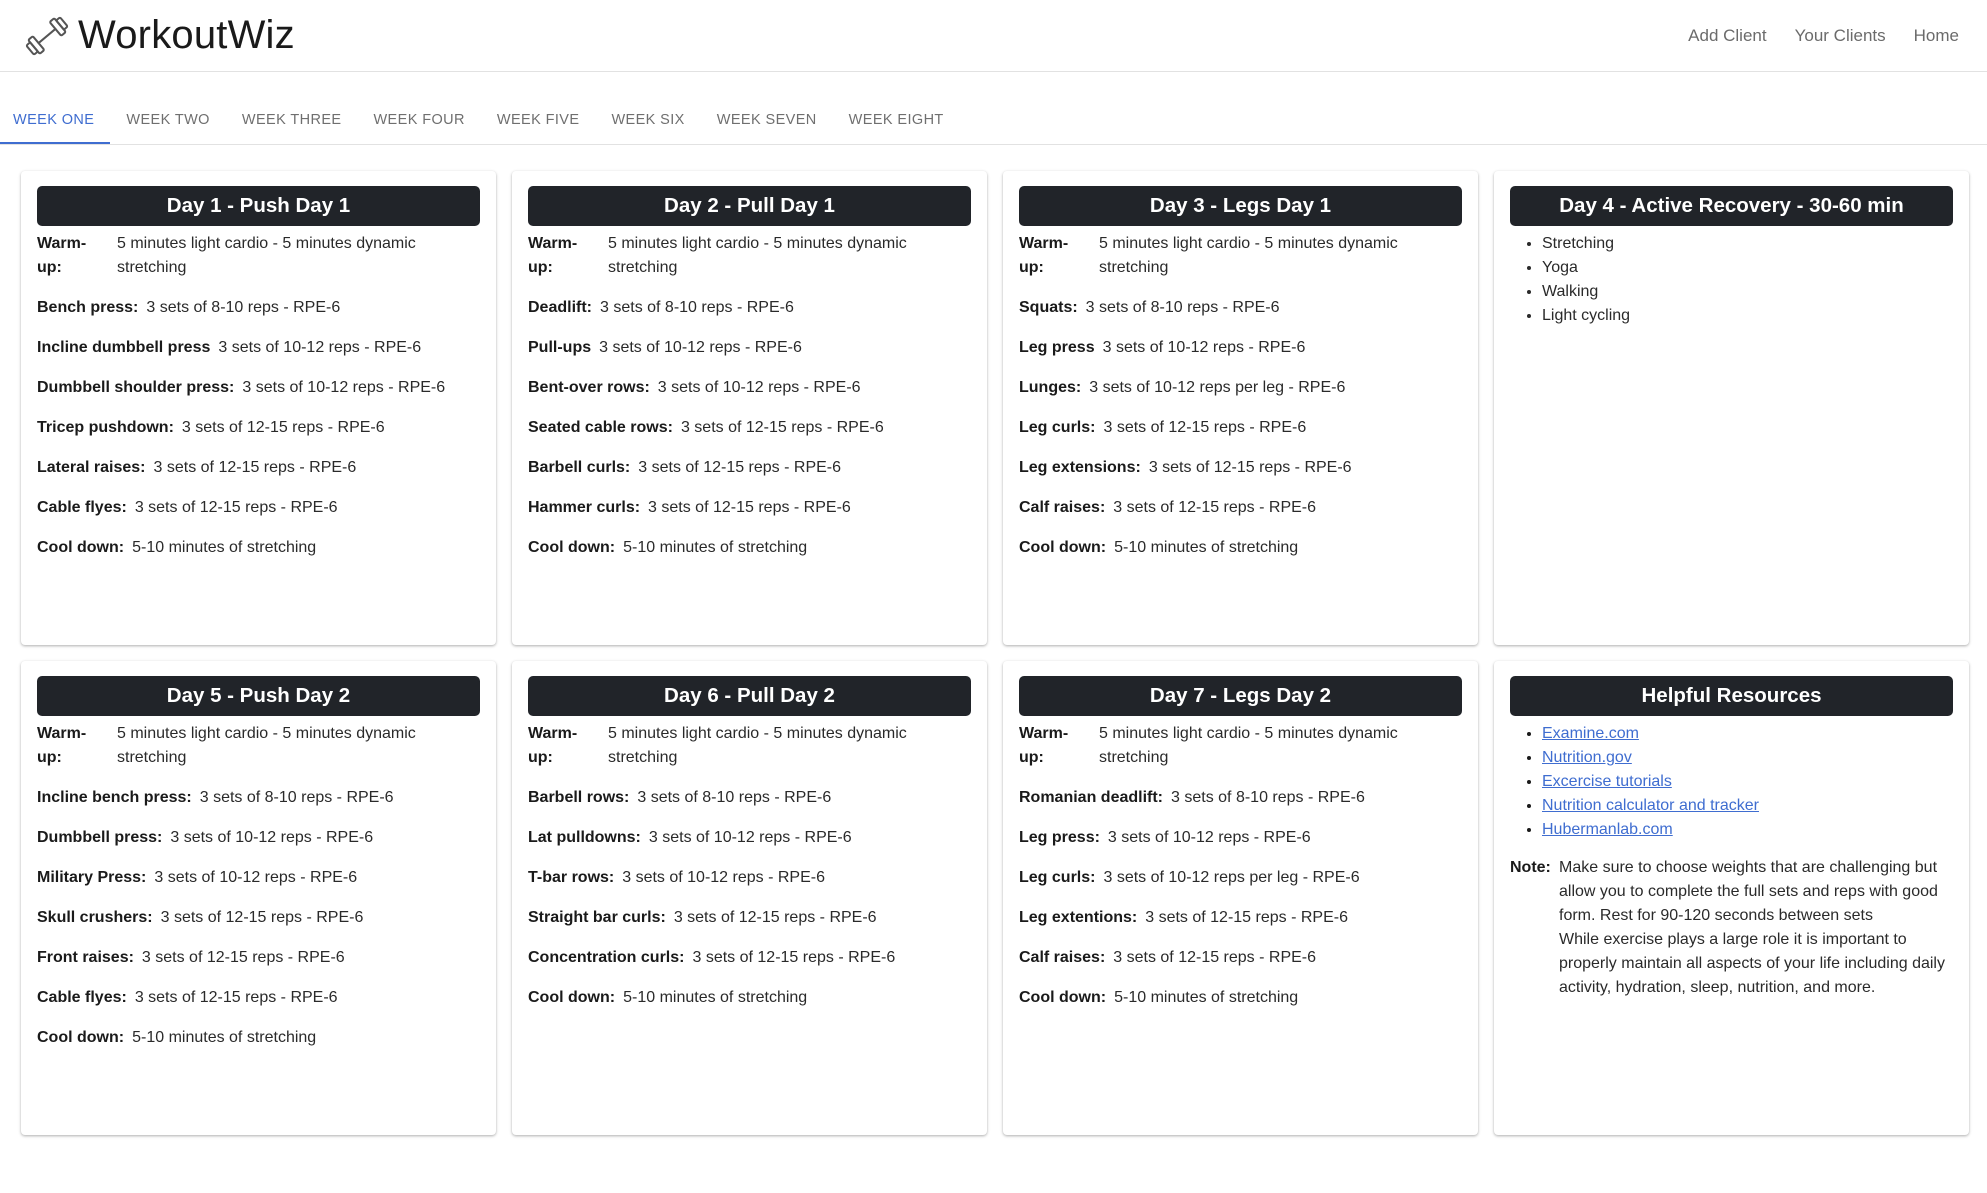 This screenshot has height=1193, width=1987. I want to click on tab-week-six: WEEK SIX, so click(647, 128).